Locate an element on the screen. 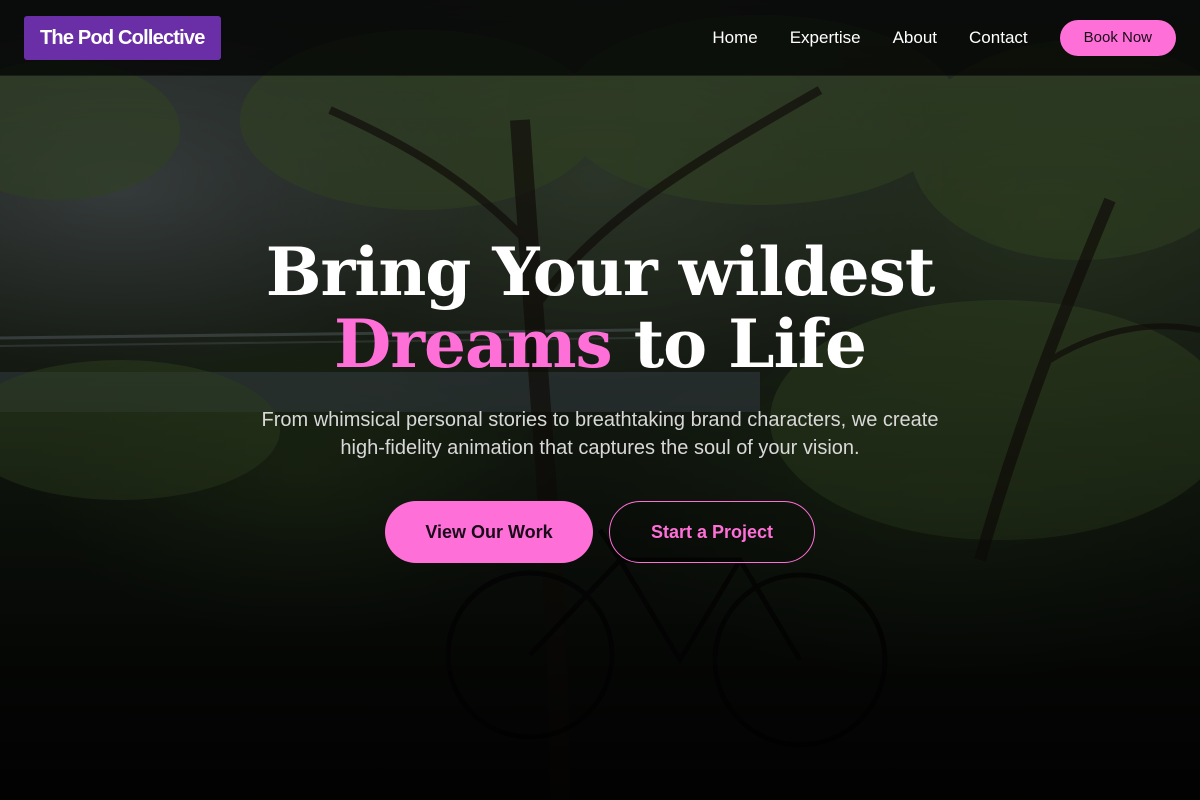 This screenshot has width=1200, height=800. hero-cta-group: View Our Work Start a Project is located at coordinates (600, 532).